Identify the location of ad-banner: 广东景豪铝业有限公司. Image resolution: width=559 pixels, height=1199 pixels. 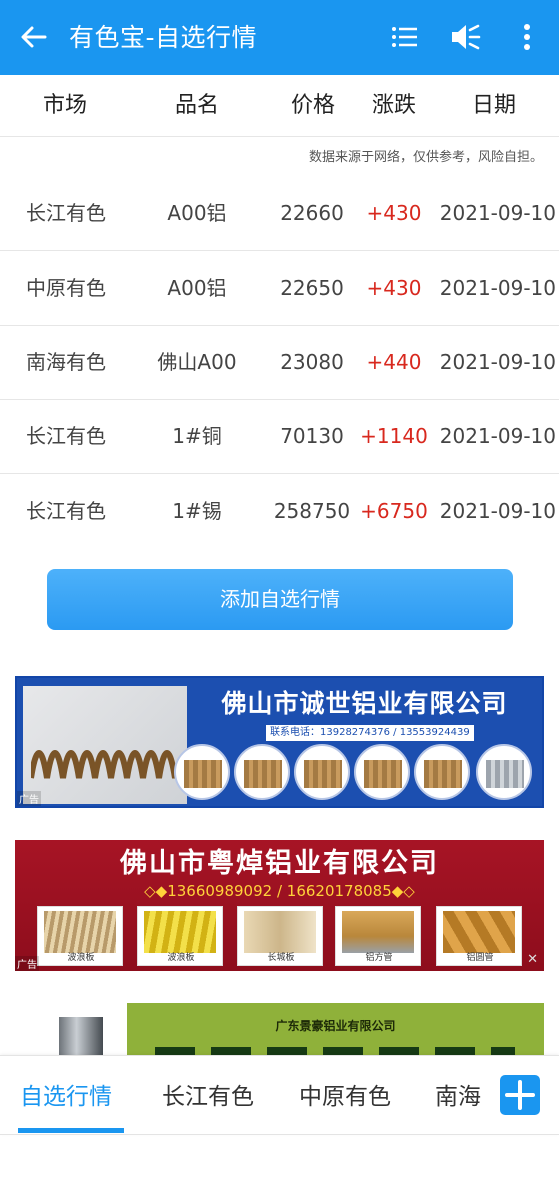
(279, 1029).